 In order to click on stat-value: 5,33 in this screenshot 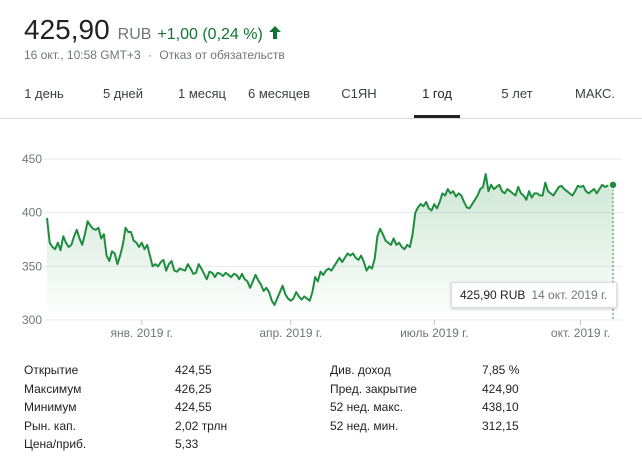, I will do `click(187, 444)`.